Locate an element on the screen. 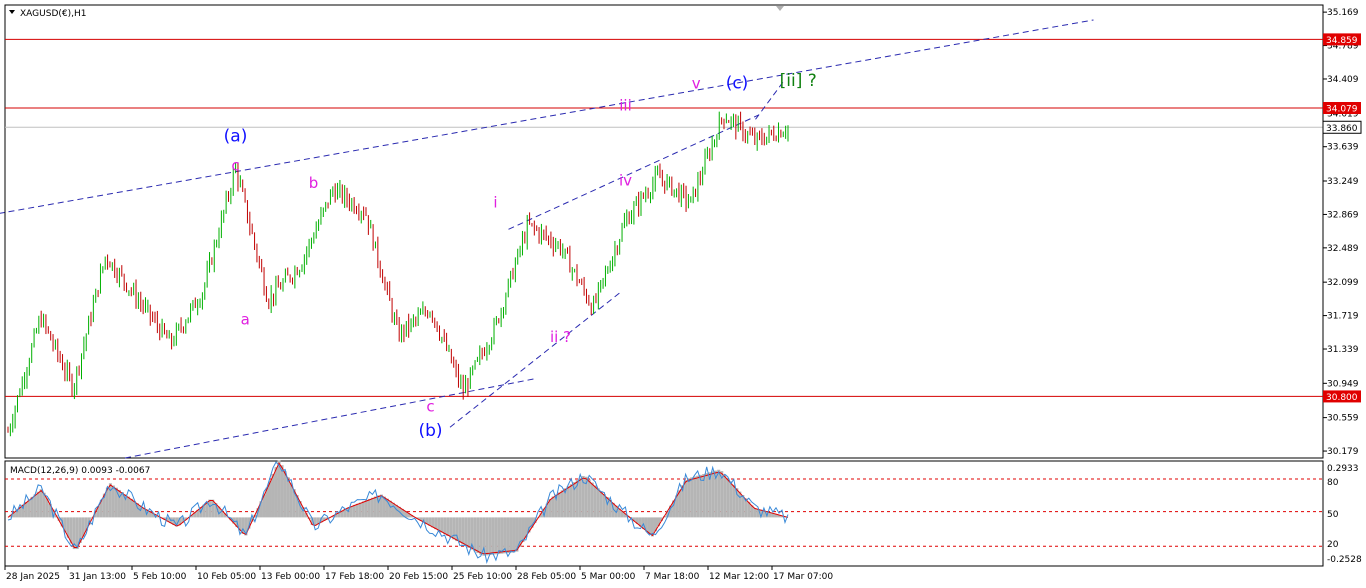  macd-label: MACD(12,26,9) 0.0093 -0.0067 is located at coordinates (80, 471).